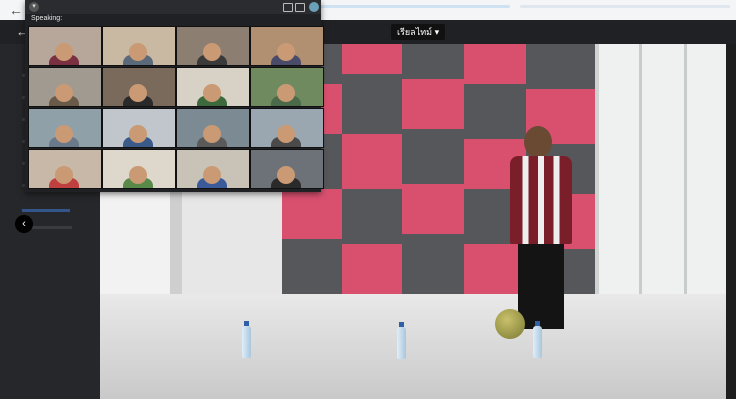 The height and width of the screenshot is (399, 736). What do you see at coordinates (541, 200) in the screenshot?
I see `instructor-shirt` at bounding box center [541, 200].